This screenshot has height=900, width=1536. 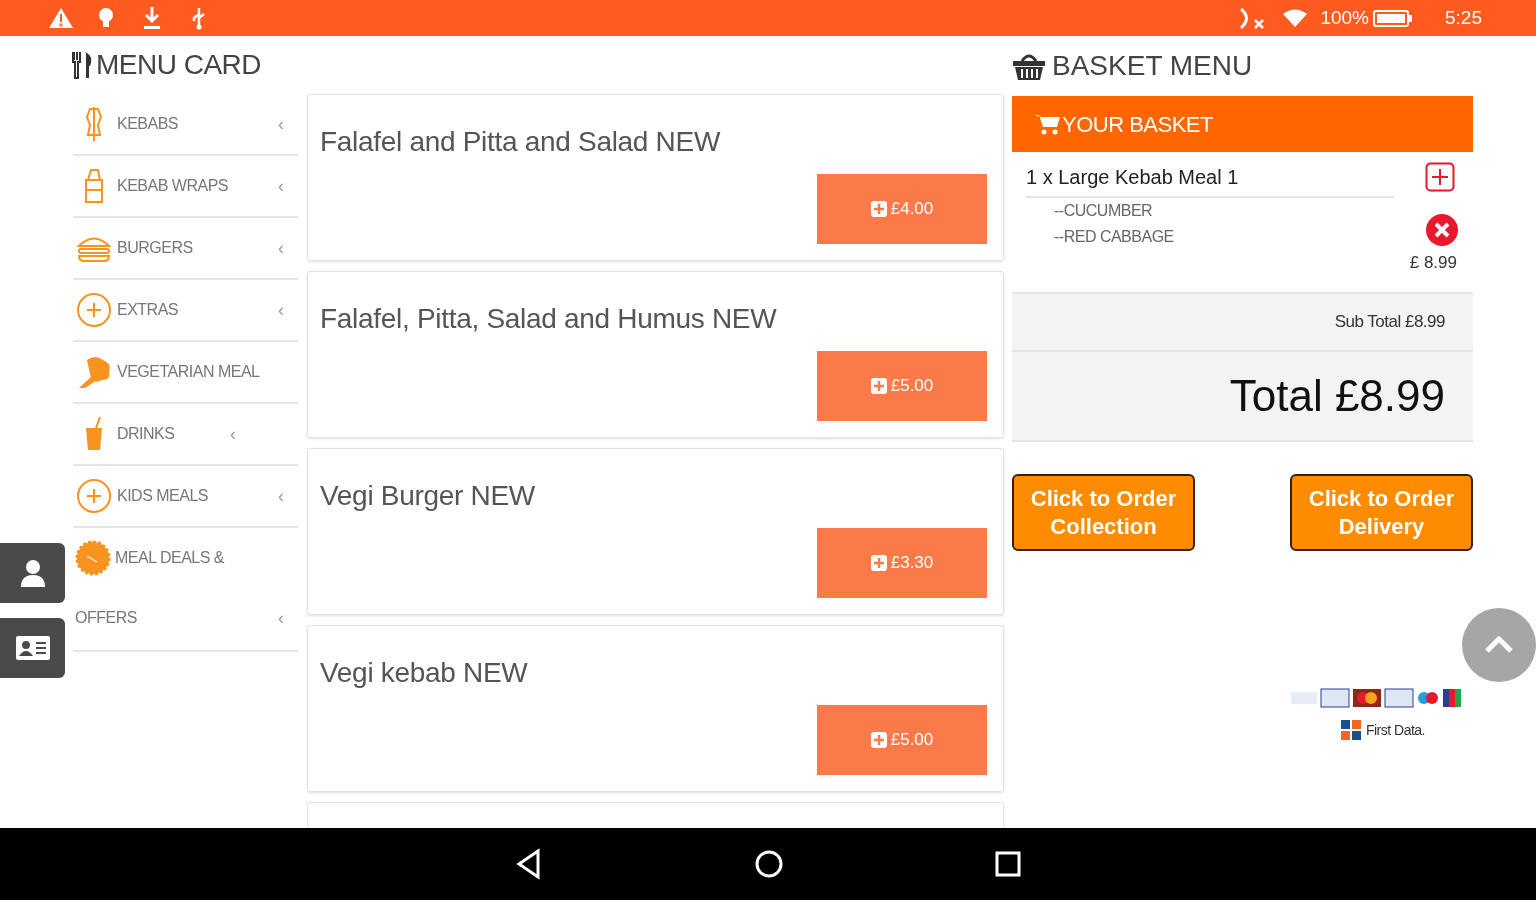 What do you see at coordinates (1152, 66) in the screenshot?
I see `basket-menu-title: BASKET MENU` at bounding box center [1152, 66].